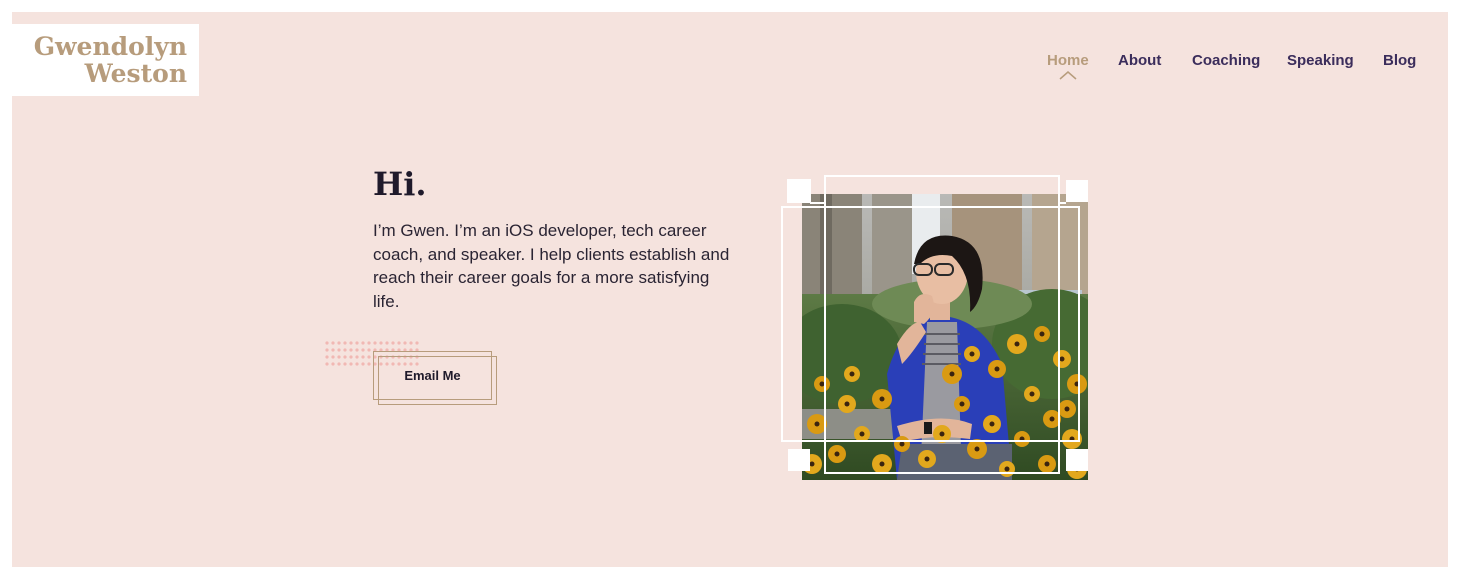 The height and width of the screenshot is (579, 1460). Describe the element at coordinates (400, 184) in the screenshot. I see `hero-title: Hi.` at that location.